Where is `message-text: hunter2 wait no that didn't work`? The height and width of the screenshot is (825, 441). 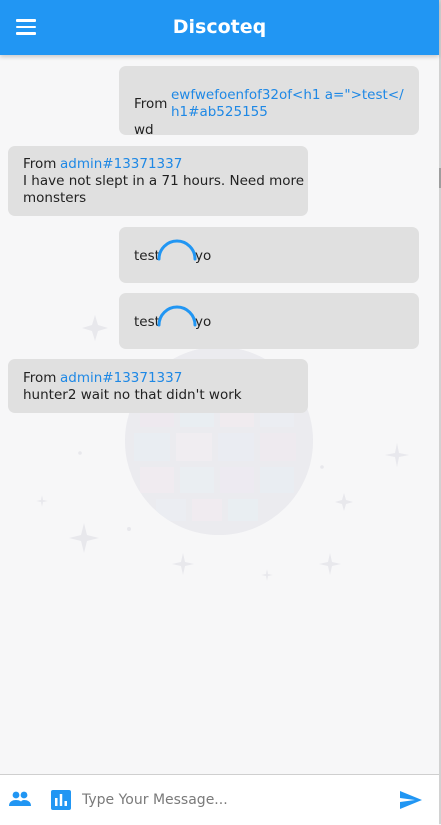 message-text: hunter2 wait no that didn't work is located at coordinates (132, 395).